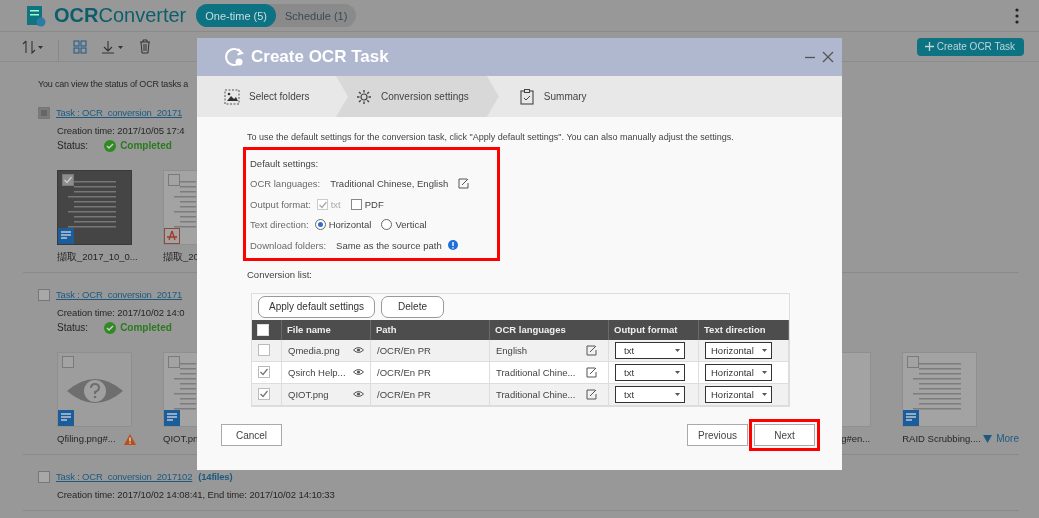  What do you see at coordinates (196, 495) in the screenshot?
I see `creation-time: Creation time: 2017/10/02 14:08:41, End time: 2017/10/02 14:10:33` at bounding box center [196, 495].